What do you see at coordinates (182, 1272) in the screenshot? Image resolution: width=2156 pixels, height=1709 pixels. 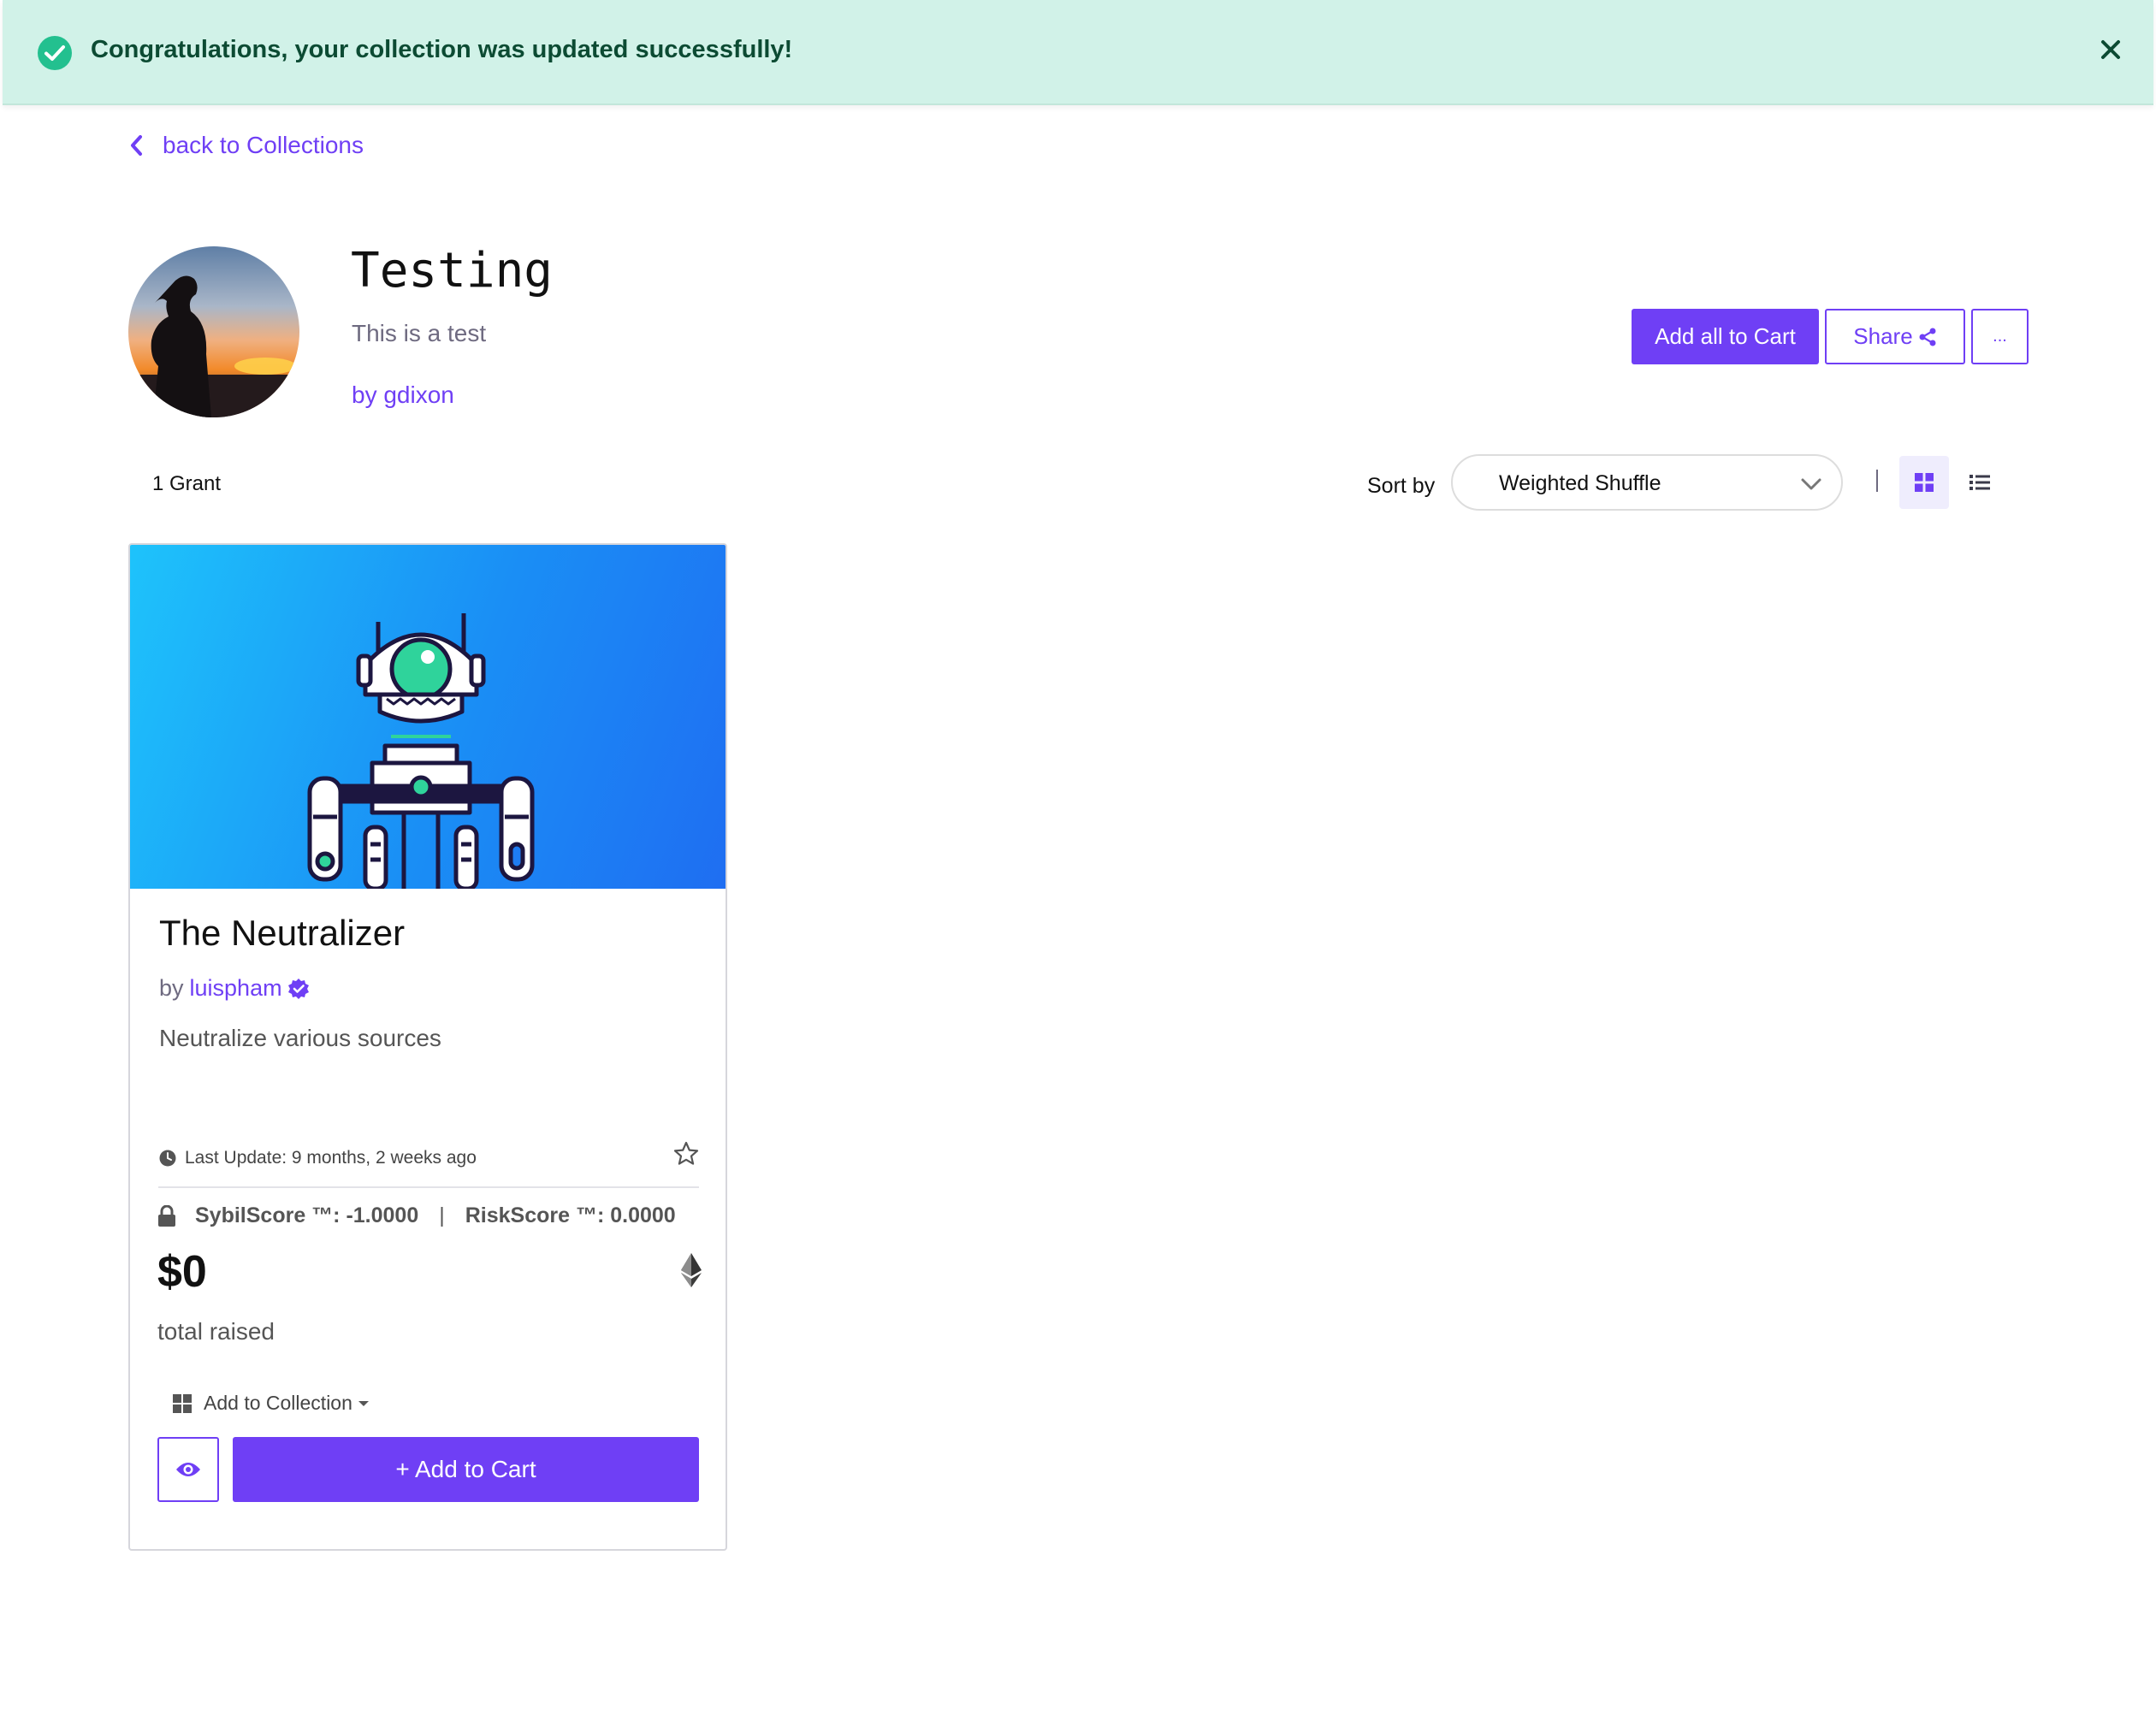 I see `total-raised-amount: $0` at bounding box center [182, 1272].